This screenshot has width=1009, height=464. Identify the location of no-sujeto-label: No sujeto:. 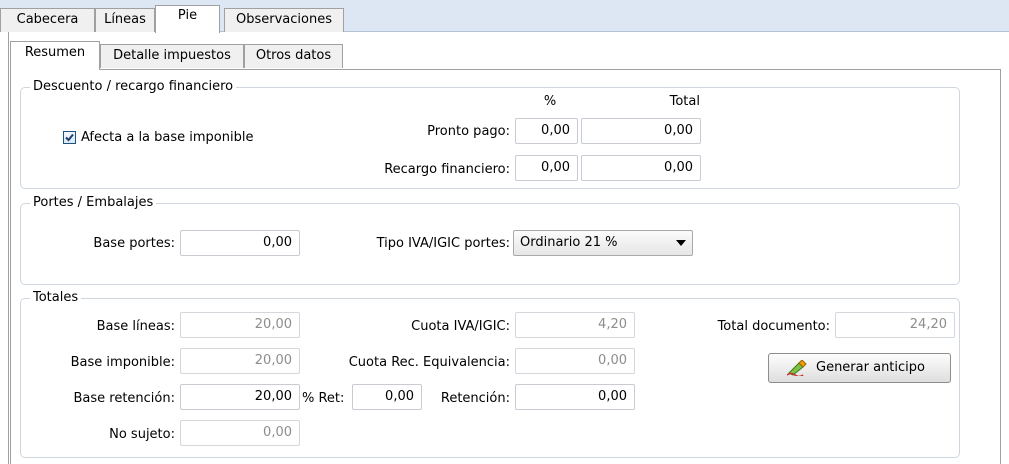
(142, 434).